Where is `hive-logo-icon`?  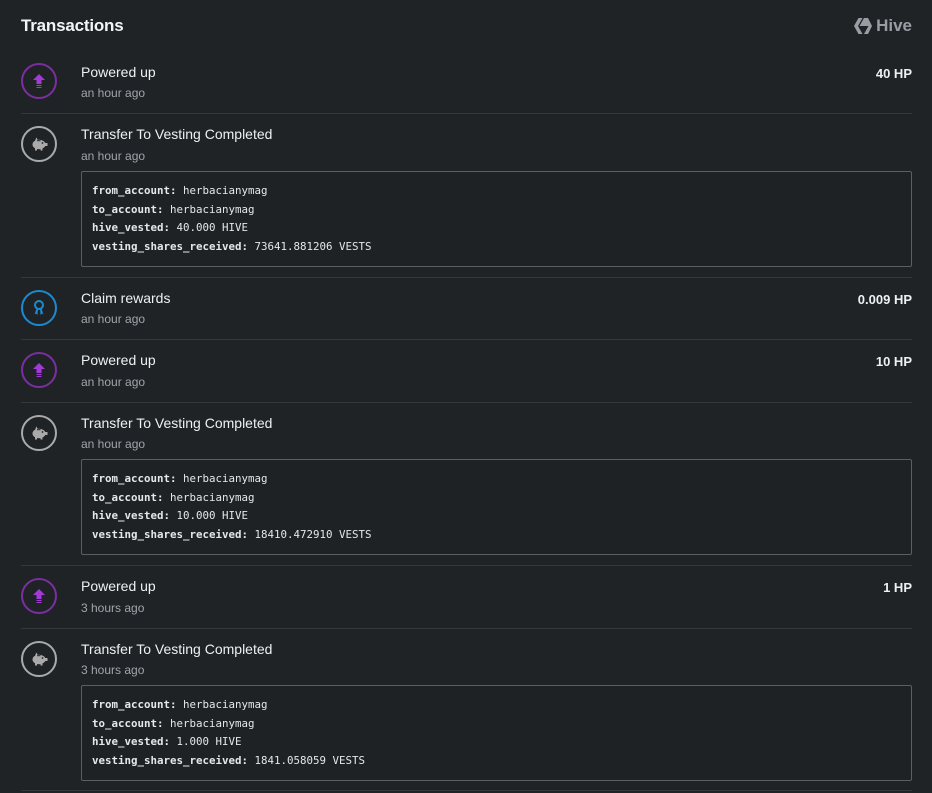 hive-logo-icon is located at coordinates (863, 26).